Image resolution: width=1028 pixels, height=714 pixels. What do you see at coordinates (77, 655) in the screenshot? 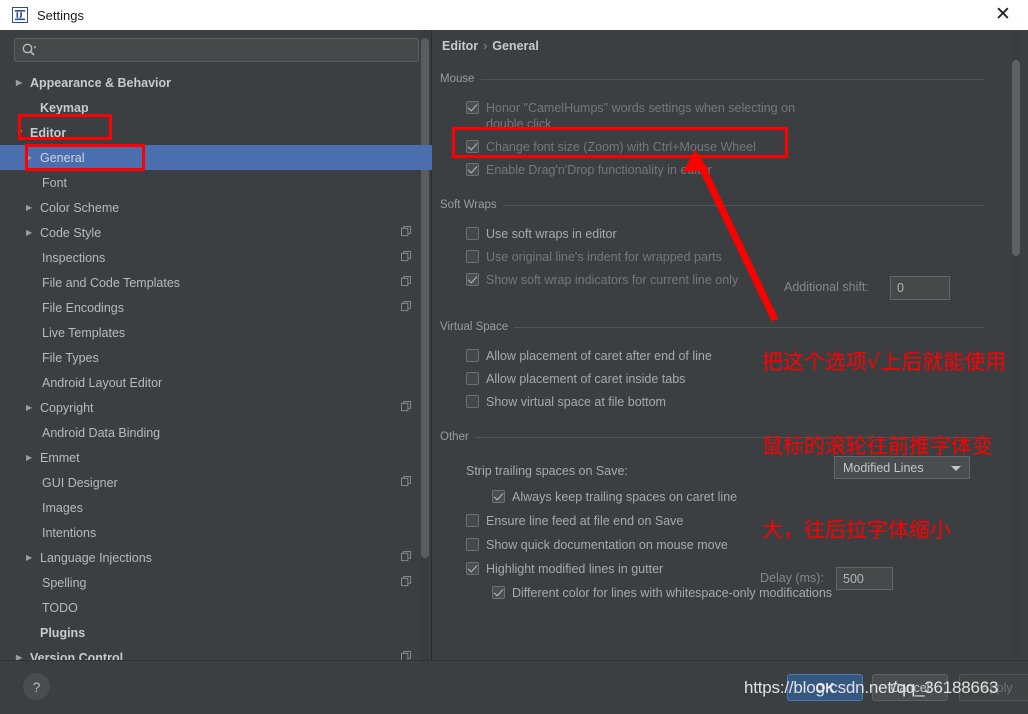
I see `sidebar-item-label: Version Control` at bounding box center [77, 655].